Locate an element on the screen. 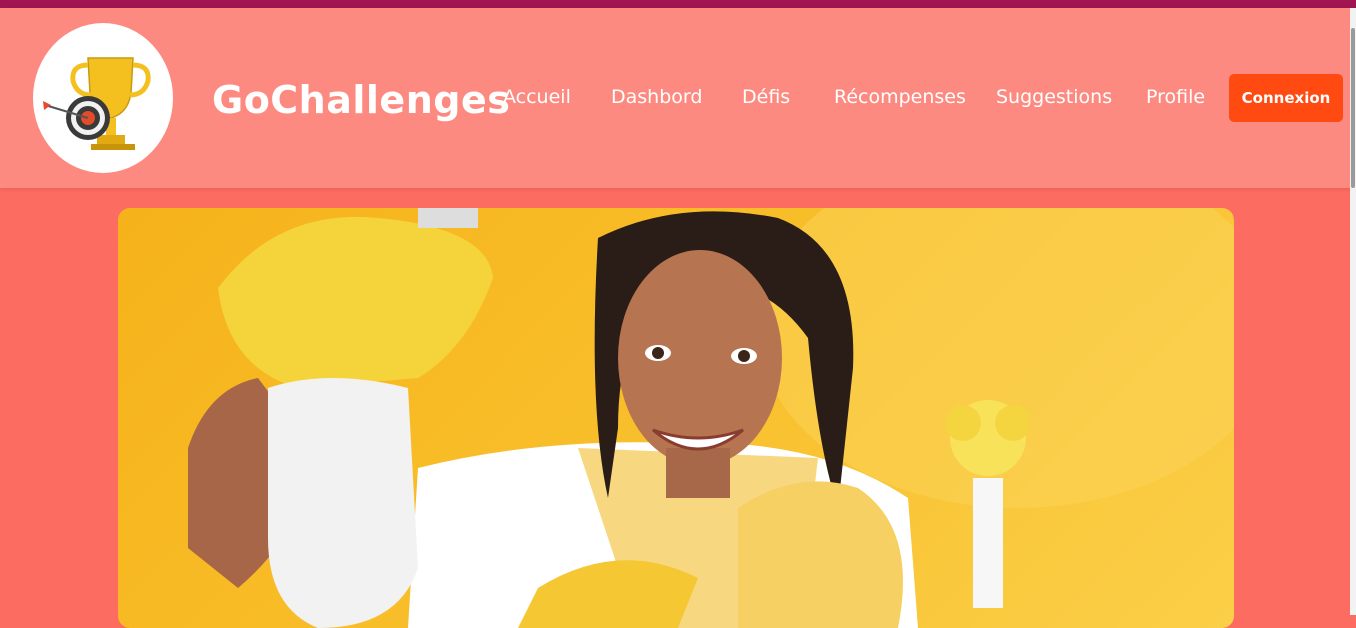 Image resolution: width=1356 pixels, height=628 pixels. nav-defis: Défis is located at coordinates (766, 97).